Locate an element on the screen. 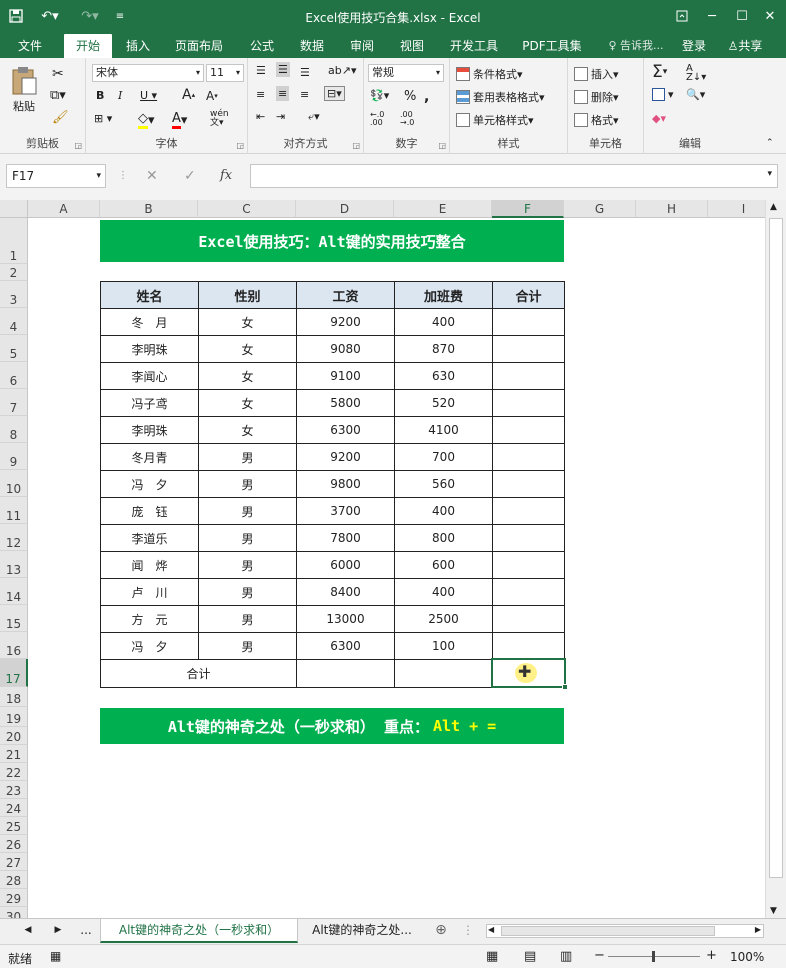 This screenshot has width=786, height=968. row-header: 21 is located at coordinates (14, 754).